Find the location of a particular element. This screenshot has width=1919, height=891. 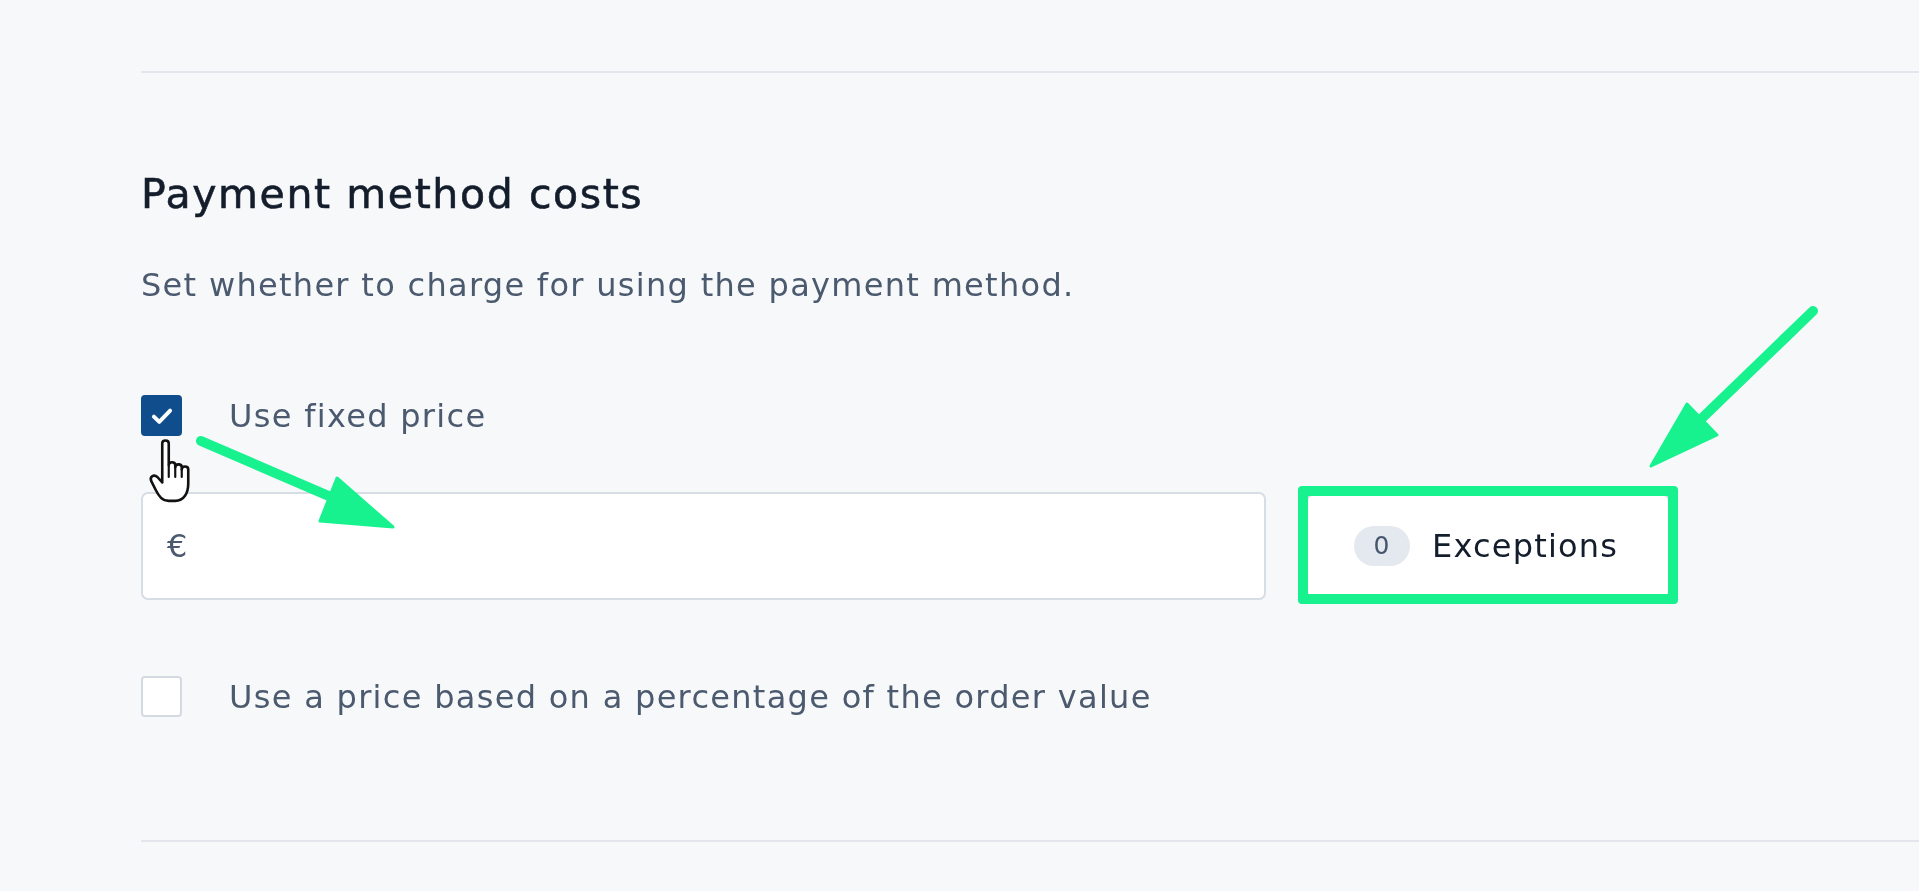

checkbox is located at coordinates (161, 415).